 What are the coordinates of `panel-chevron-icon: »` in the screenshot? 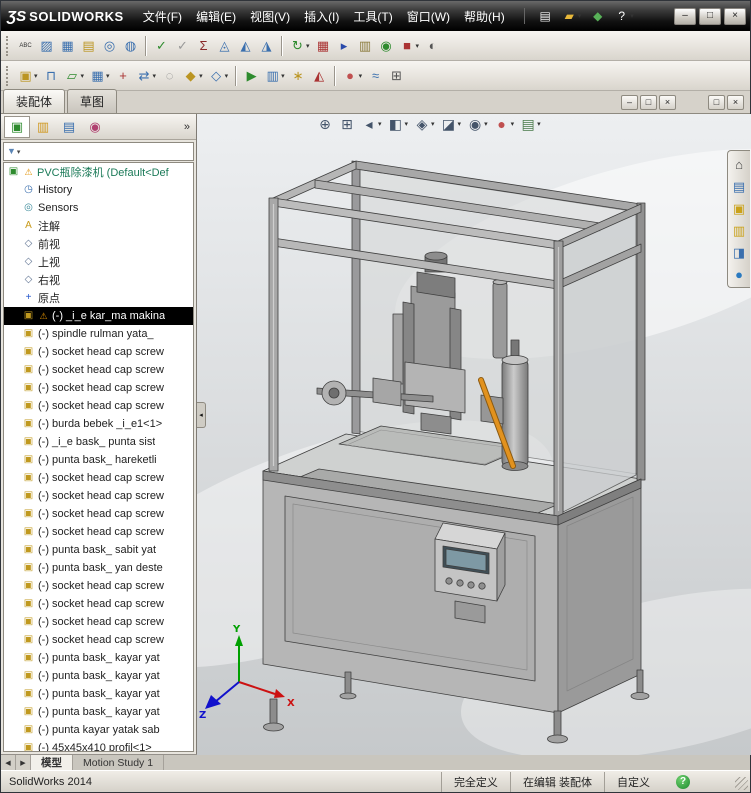 It's located at (187, 127).